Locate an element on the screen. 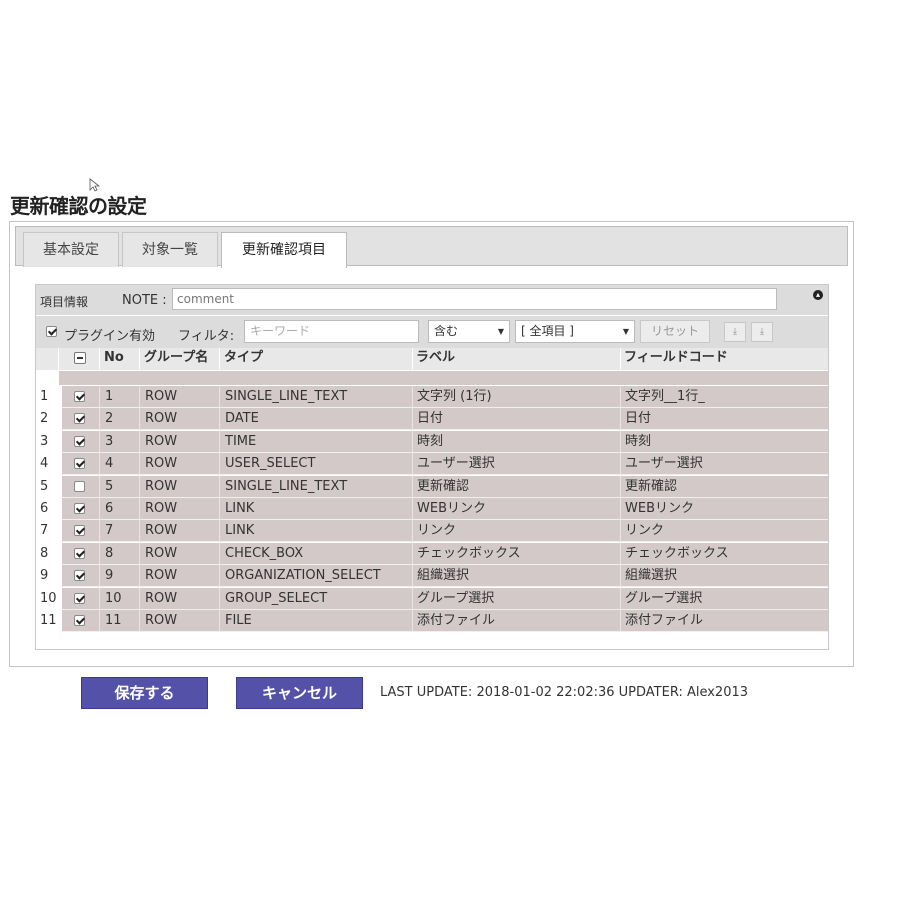  row-field-code: ユーザー選択 is located at coordinates (664, 464).